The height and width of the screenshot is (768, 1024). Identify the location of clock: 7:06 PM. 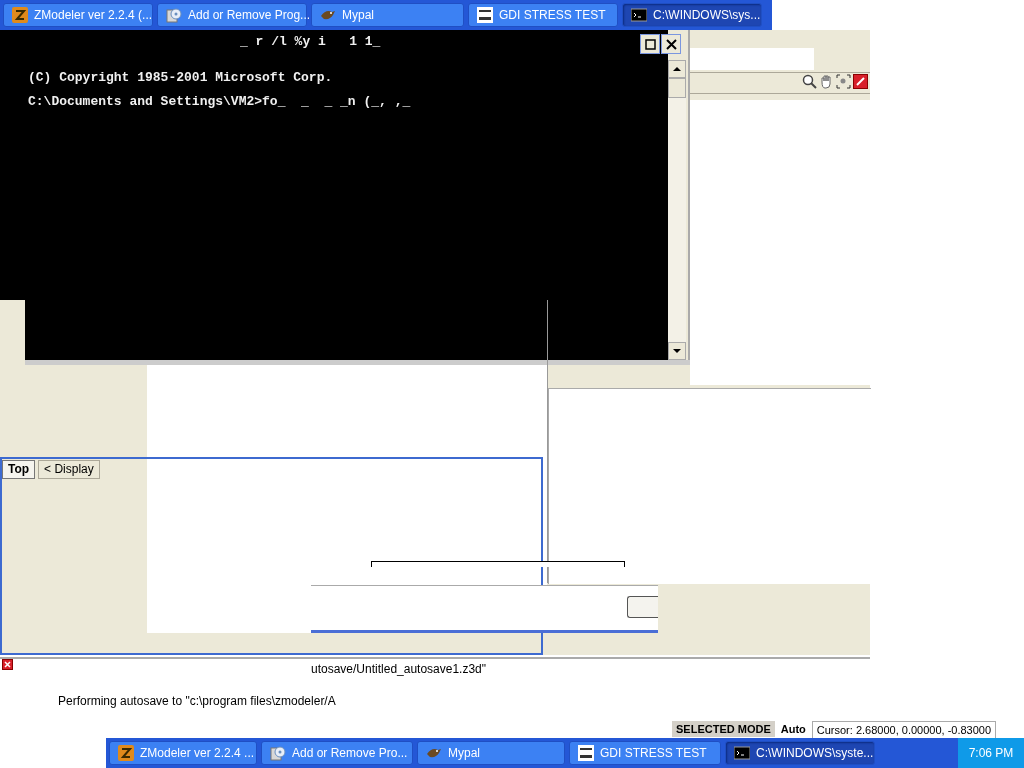
(991, 753).